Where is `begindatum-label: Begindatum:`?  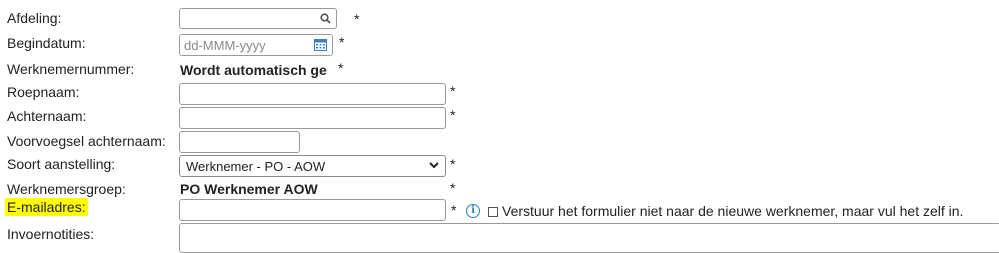
begindatum-label: Begindatum: is located at coordinates (46, 43).